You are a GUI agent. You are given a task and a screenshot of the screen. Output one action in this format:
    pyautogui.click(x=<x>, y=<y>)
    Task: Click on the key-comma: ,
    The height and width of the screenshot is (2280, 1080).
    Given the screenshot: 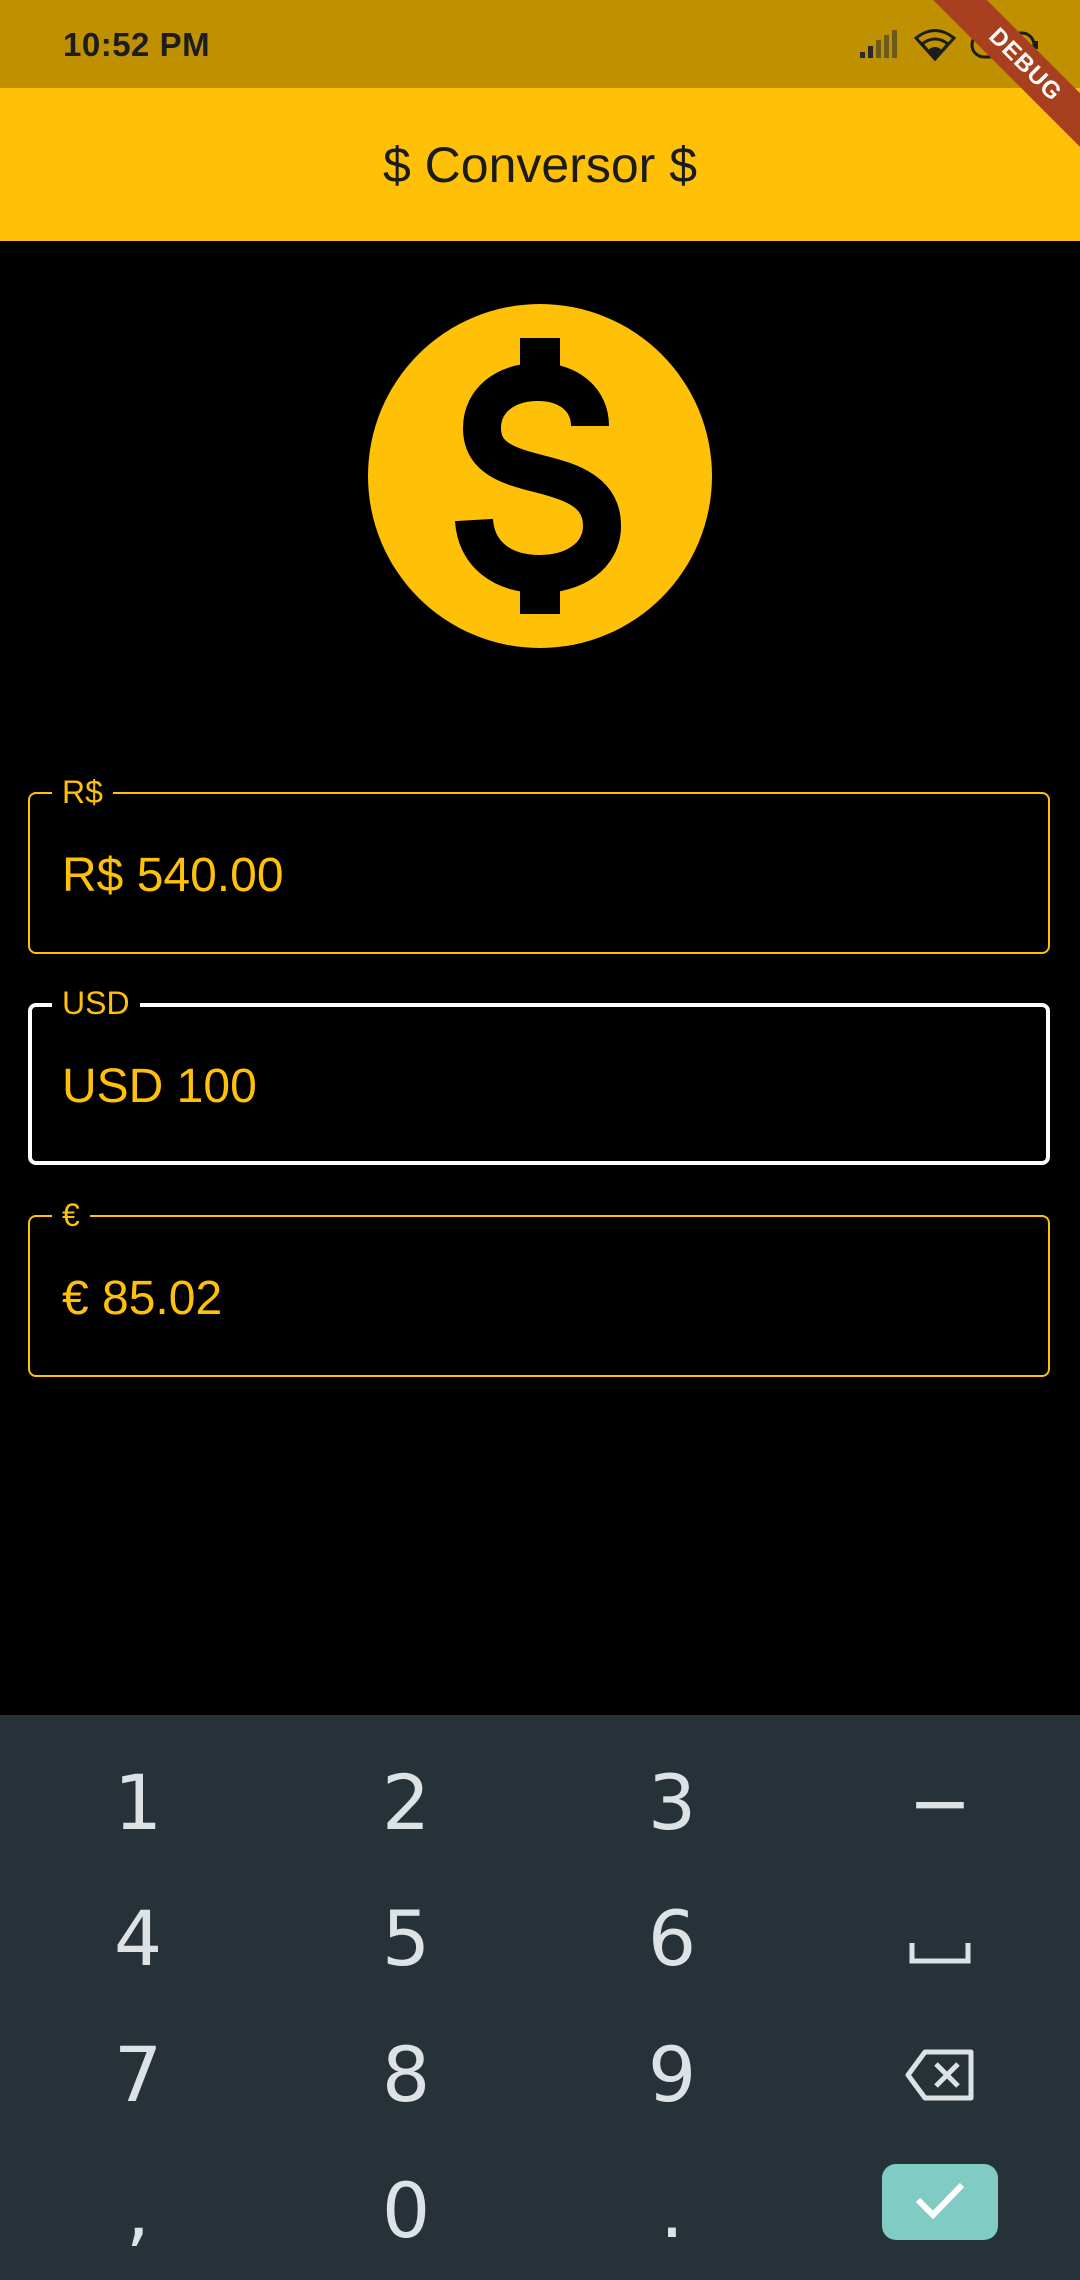 What is the action you would take?
    pyautogui.click(x=138, y=2210)
    